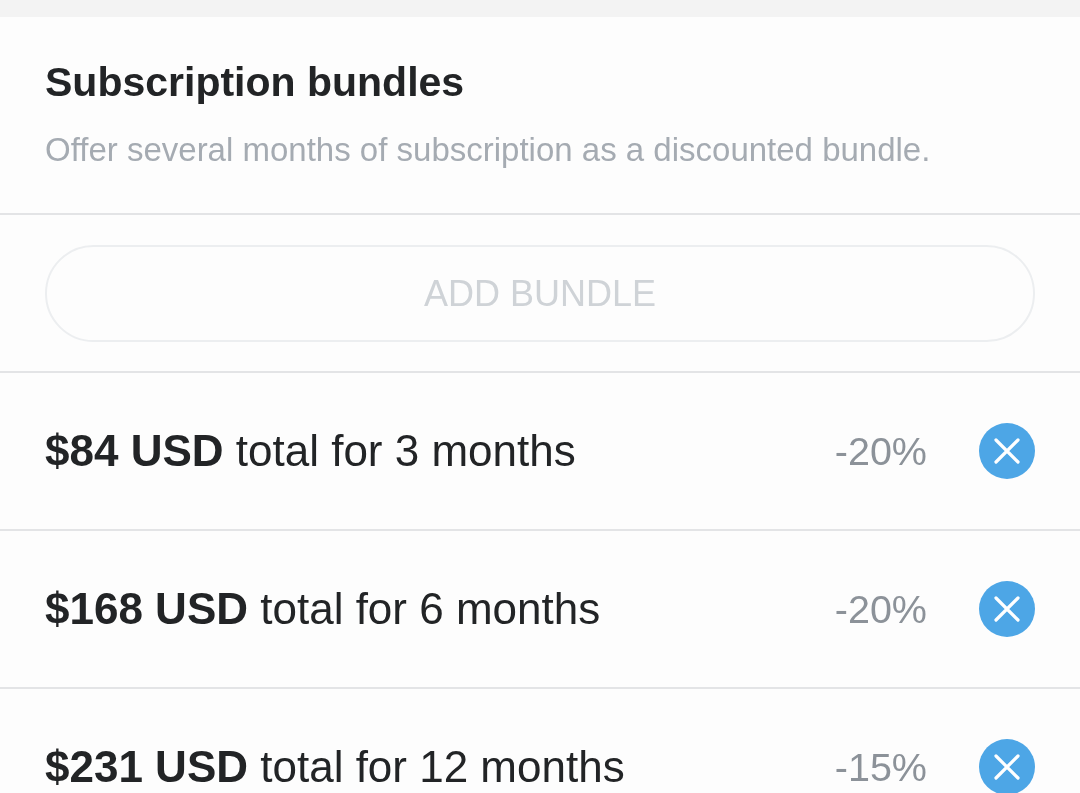 The height and width of the screenshot is (793, 1080). Describe the element at coordinates (488, 150) in the screenshot. I see `section-description: Offer several months of subscription as a discounted bundle.` at that location.